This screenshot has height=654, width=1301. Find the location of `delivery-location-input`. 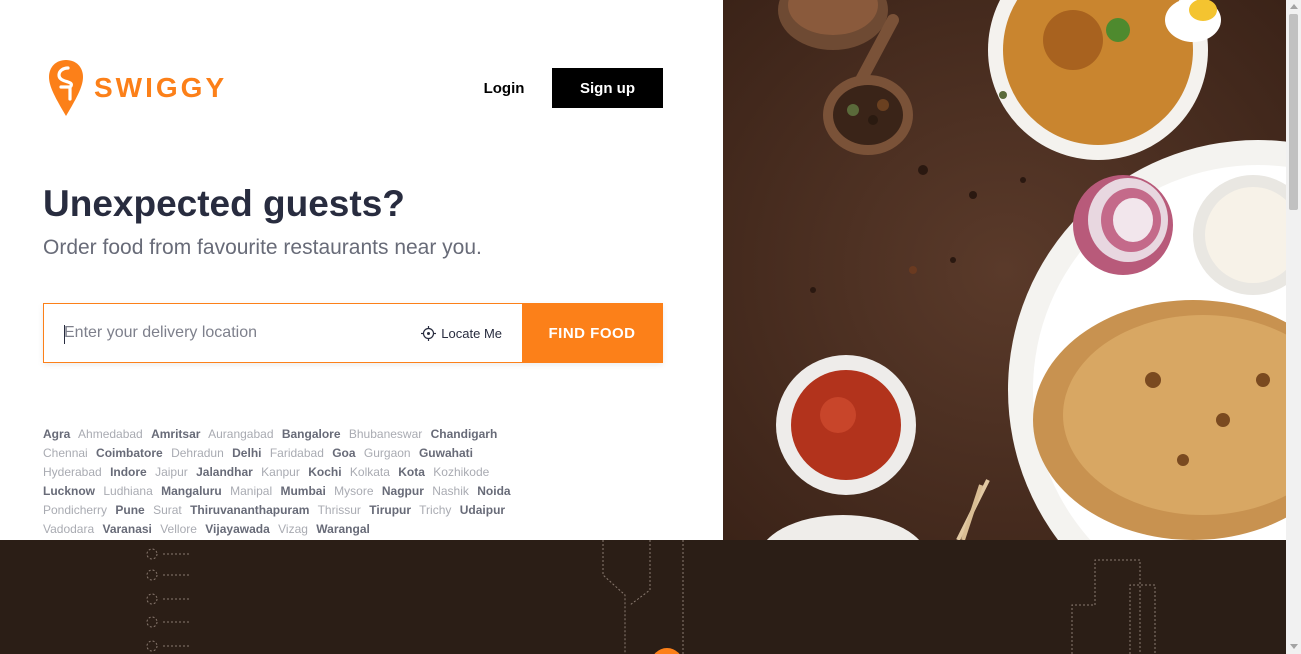

delivery-location-input is located at coordinates (233, 333).